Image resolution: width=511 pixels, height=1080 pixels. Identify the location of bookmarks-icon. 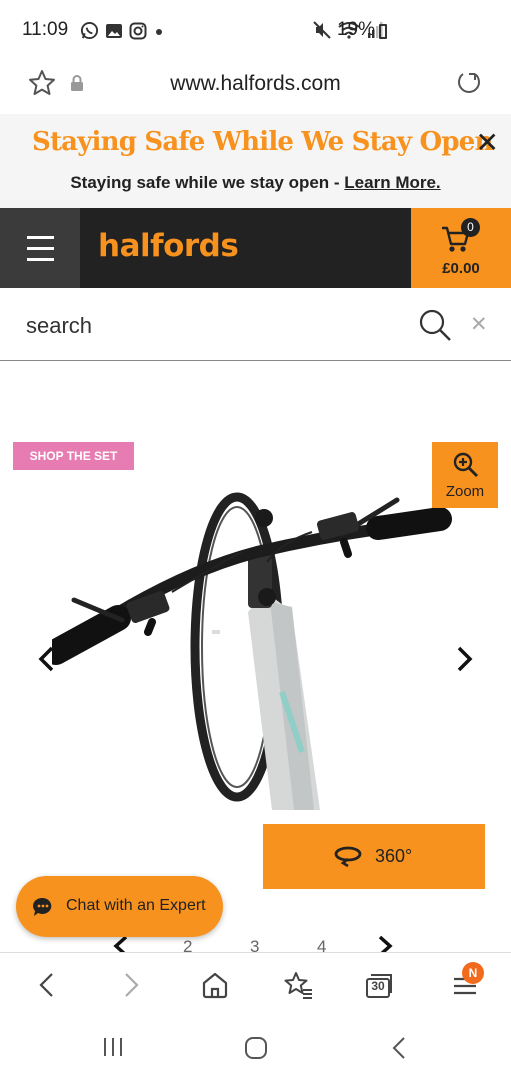
(298, 985).